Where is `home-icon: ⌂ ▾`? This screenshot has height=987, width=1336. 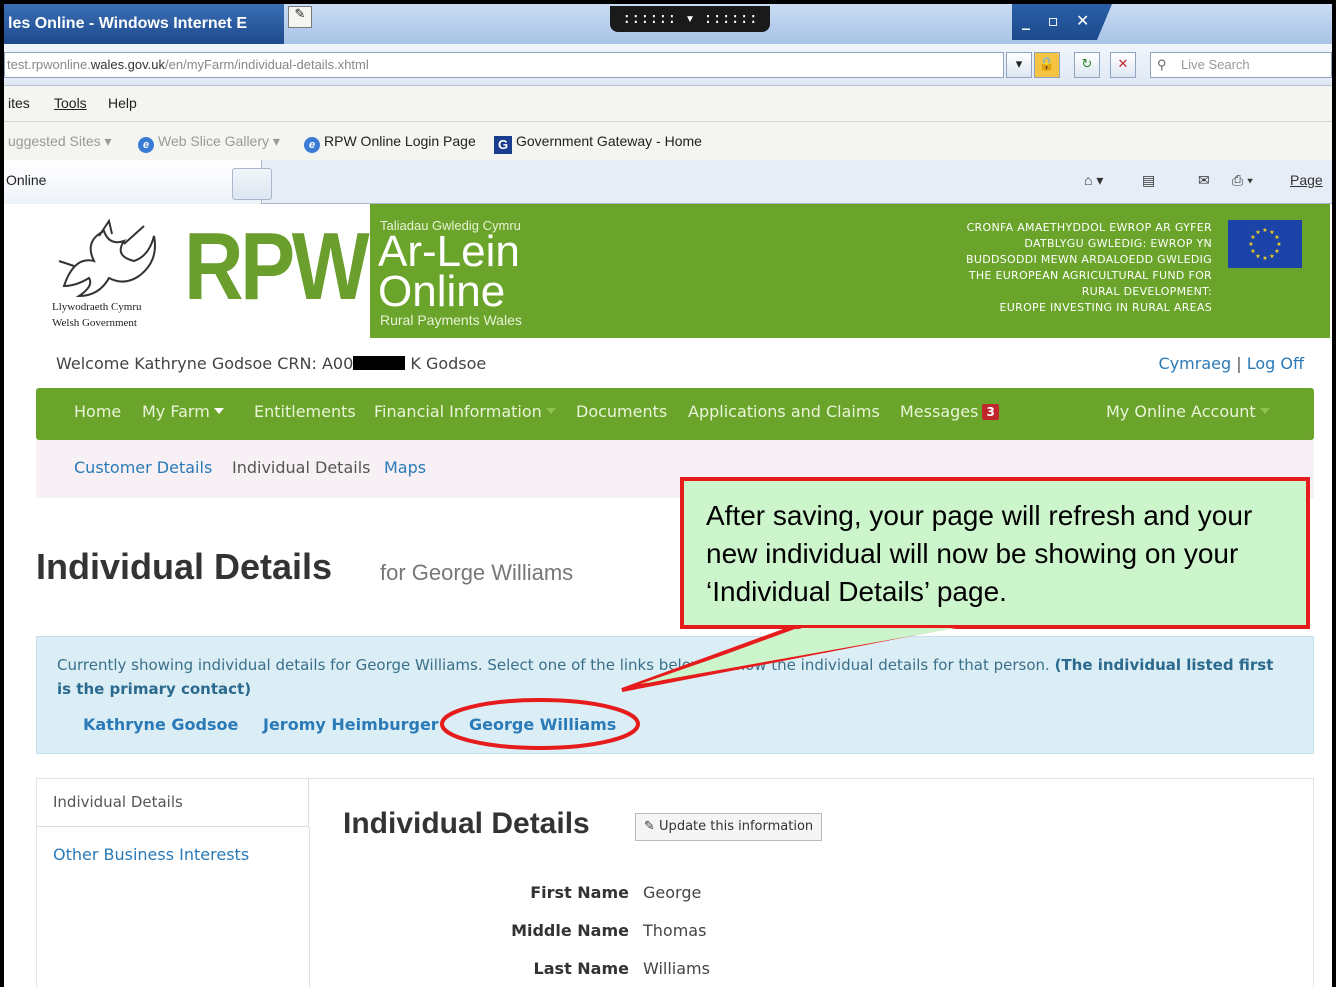 home-icon: ⌂ ▾ is located at coordinates (1093, 180).